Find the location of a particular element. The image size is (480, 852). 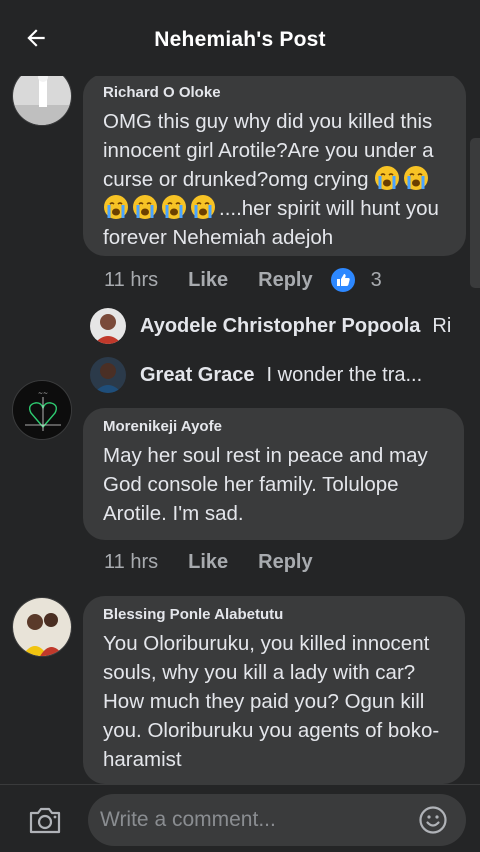

comment-composer is located at coordinates (240, 818).